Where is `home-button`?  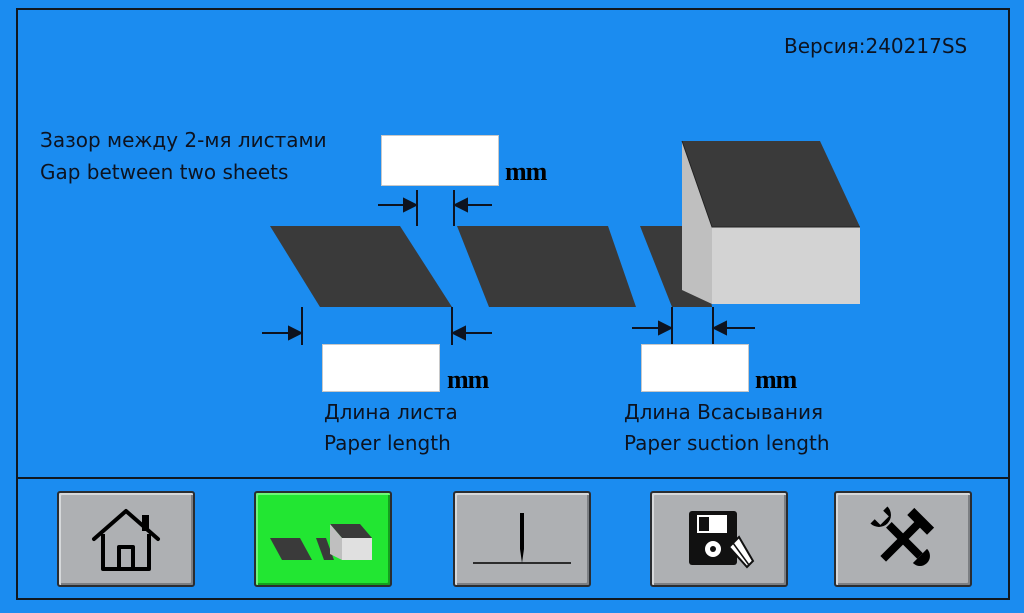 home-button is located at coordinates (126, 539).